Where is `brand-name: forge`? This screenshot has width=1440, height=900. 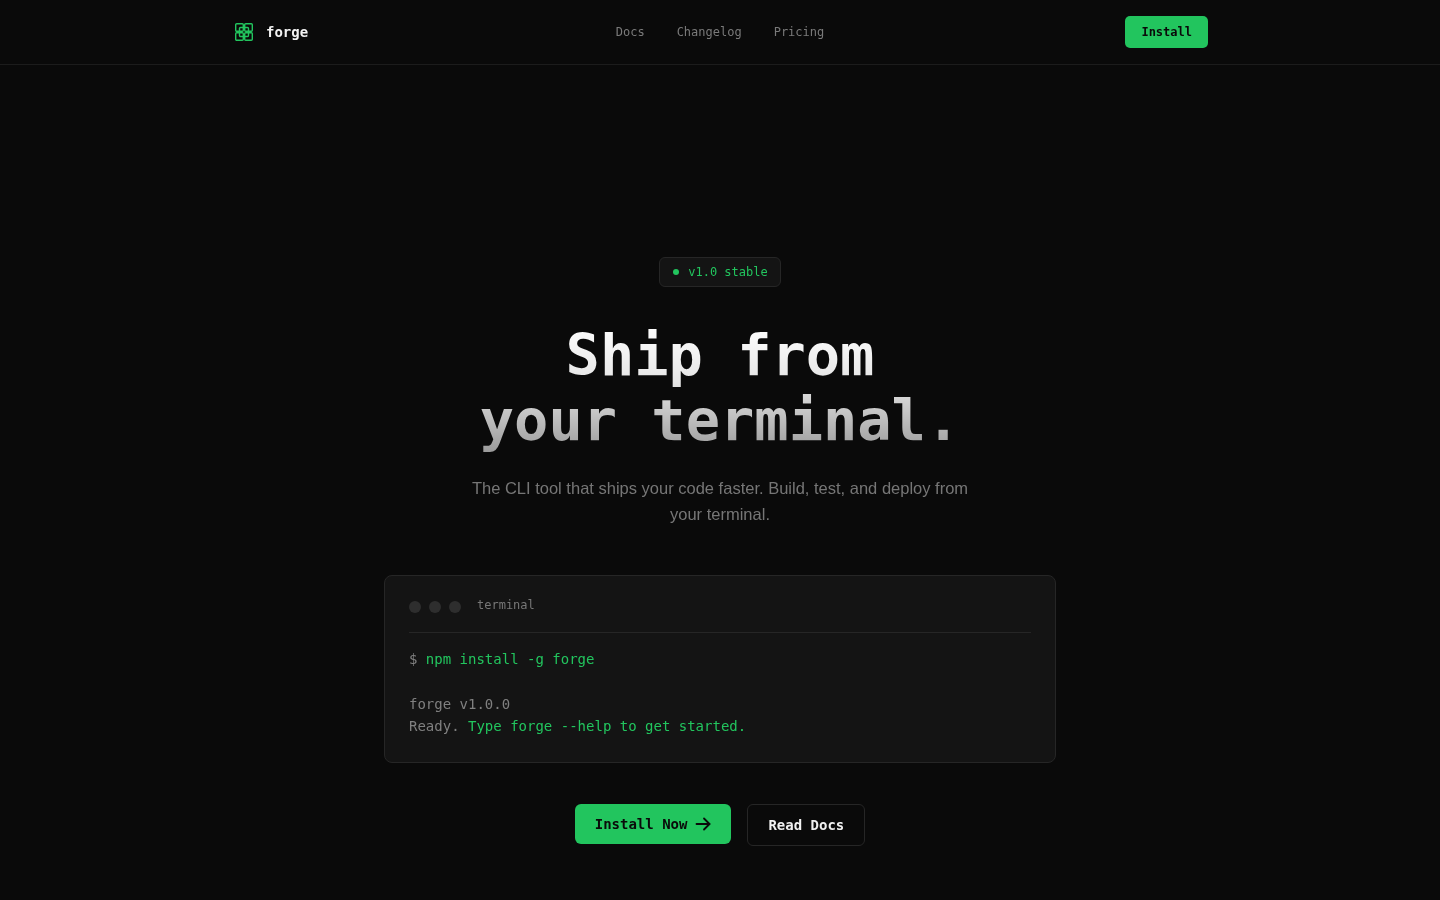 brand-name: forge is located at coordinates (287, 32).